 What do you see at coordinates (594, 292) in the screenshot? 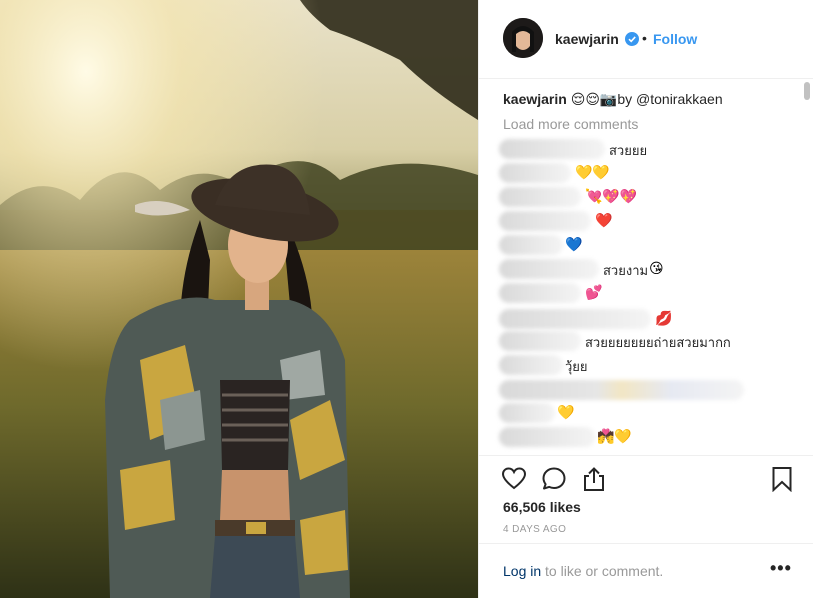
I see `comment-emoji: 💕` at bounding box center [594, 292].